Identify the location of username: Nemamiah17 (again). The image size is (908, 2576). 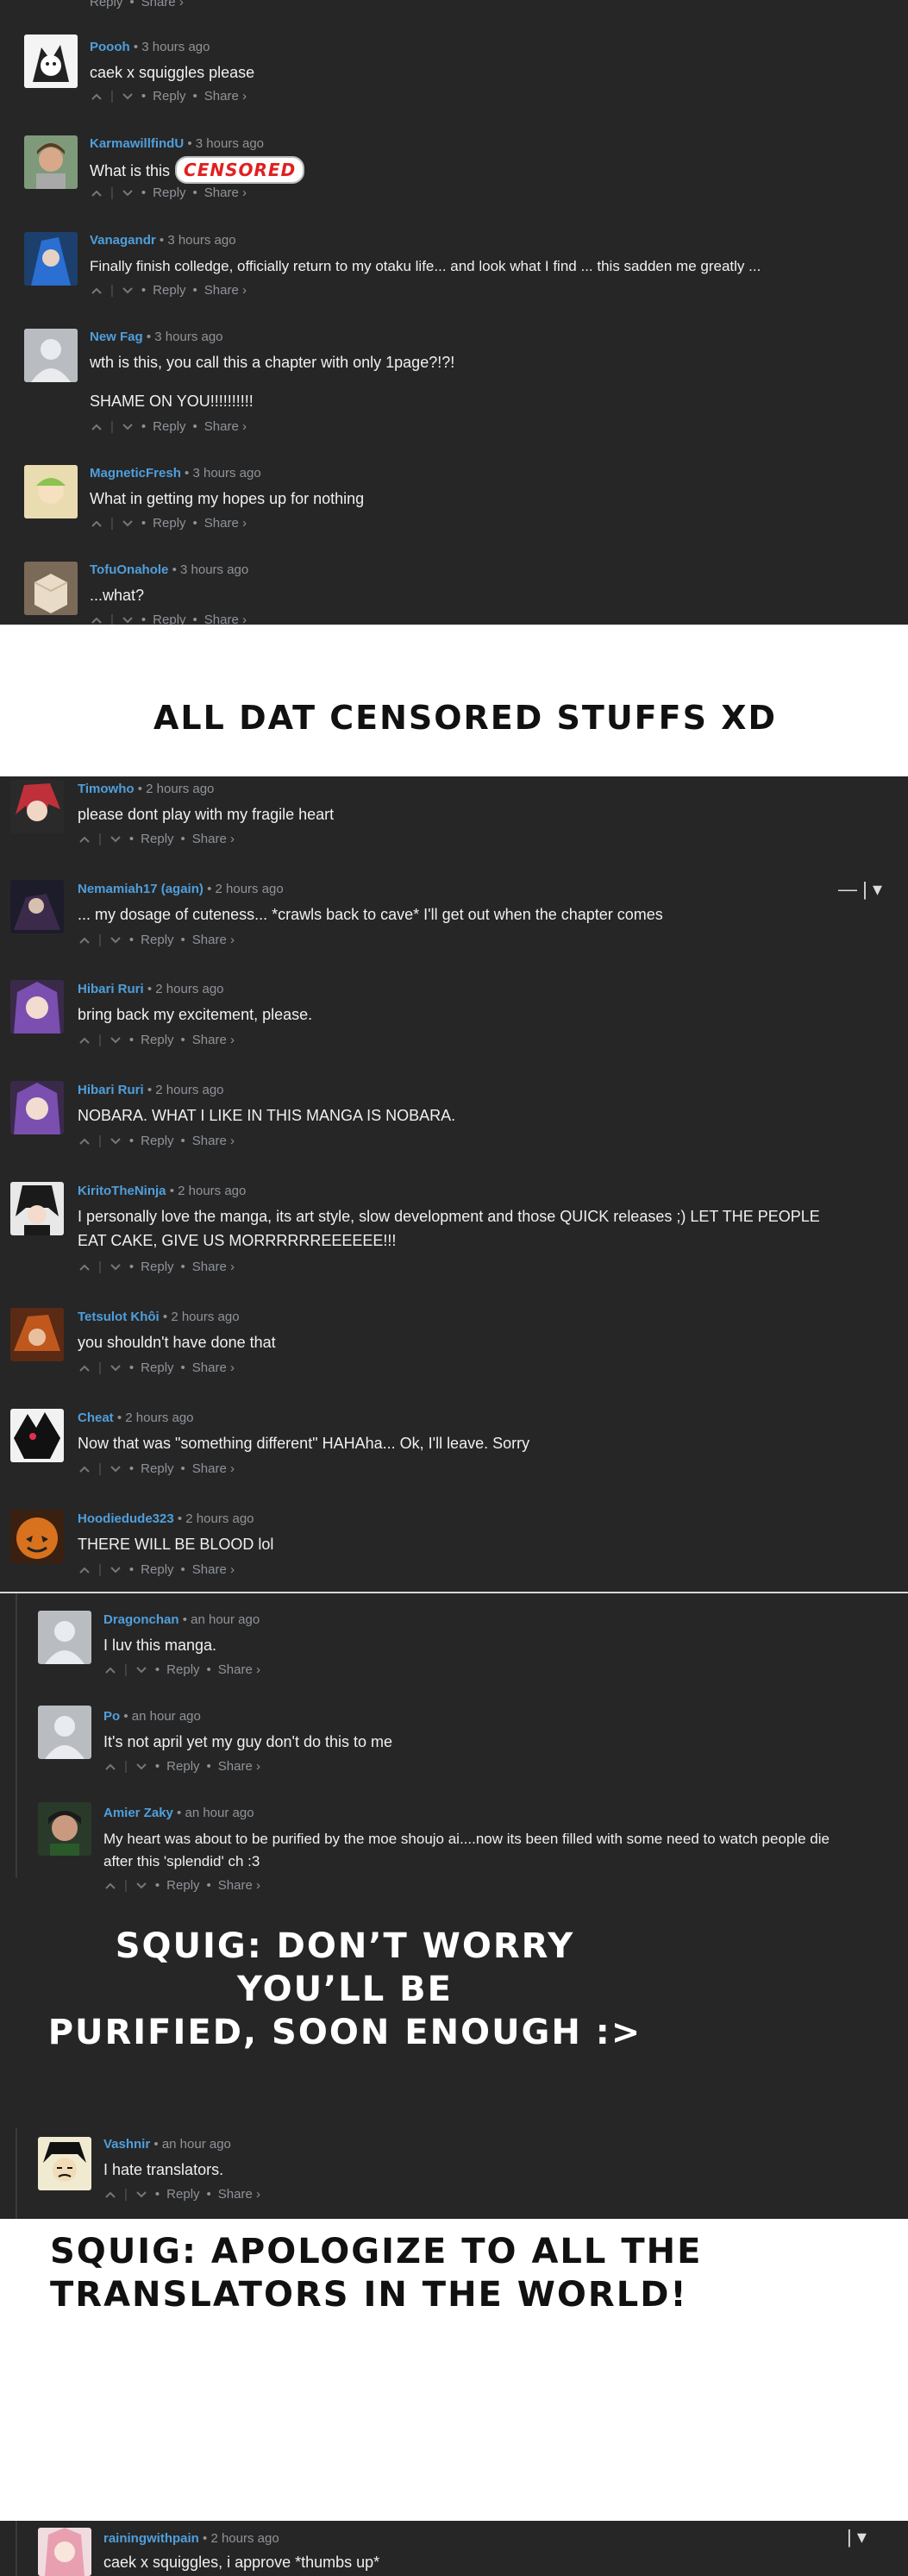
(141, 889).